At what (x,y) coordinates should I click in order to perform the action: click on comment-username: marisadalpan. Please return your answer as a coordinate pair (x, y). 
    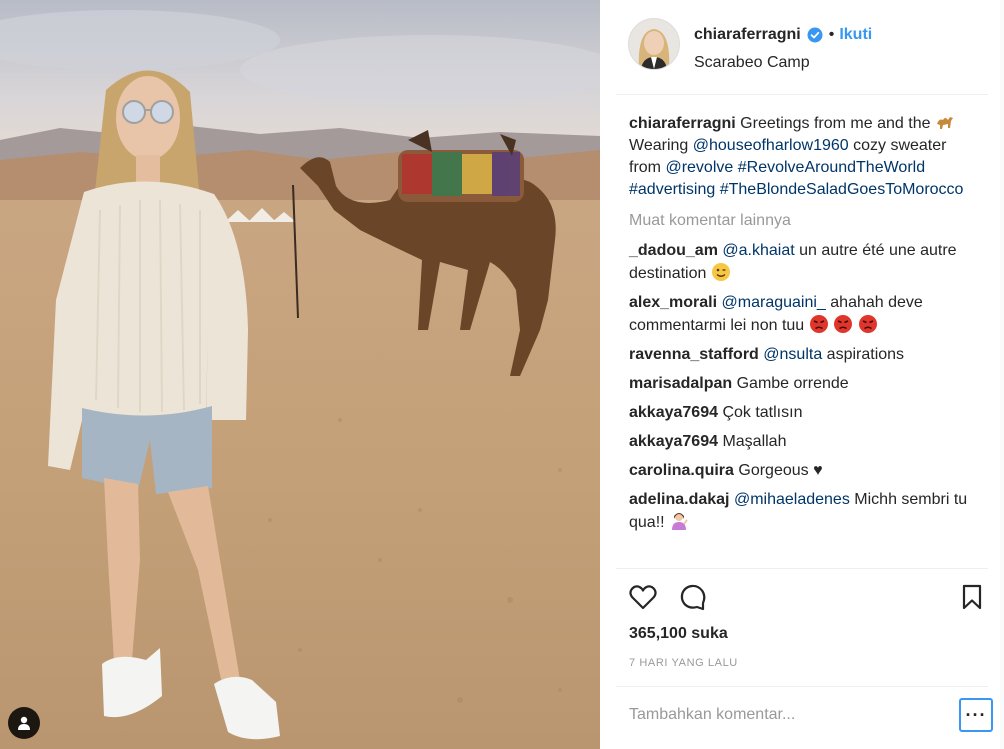
    Looking at the image, I should click on (680, 383).